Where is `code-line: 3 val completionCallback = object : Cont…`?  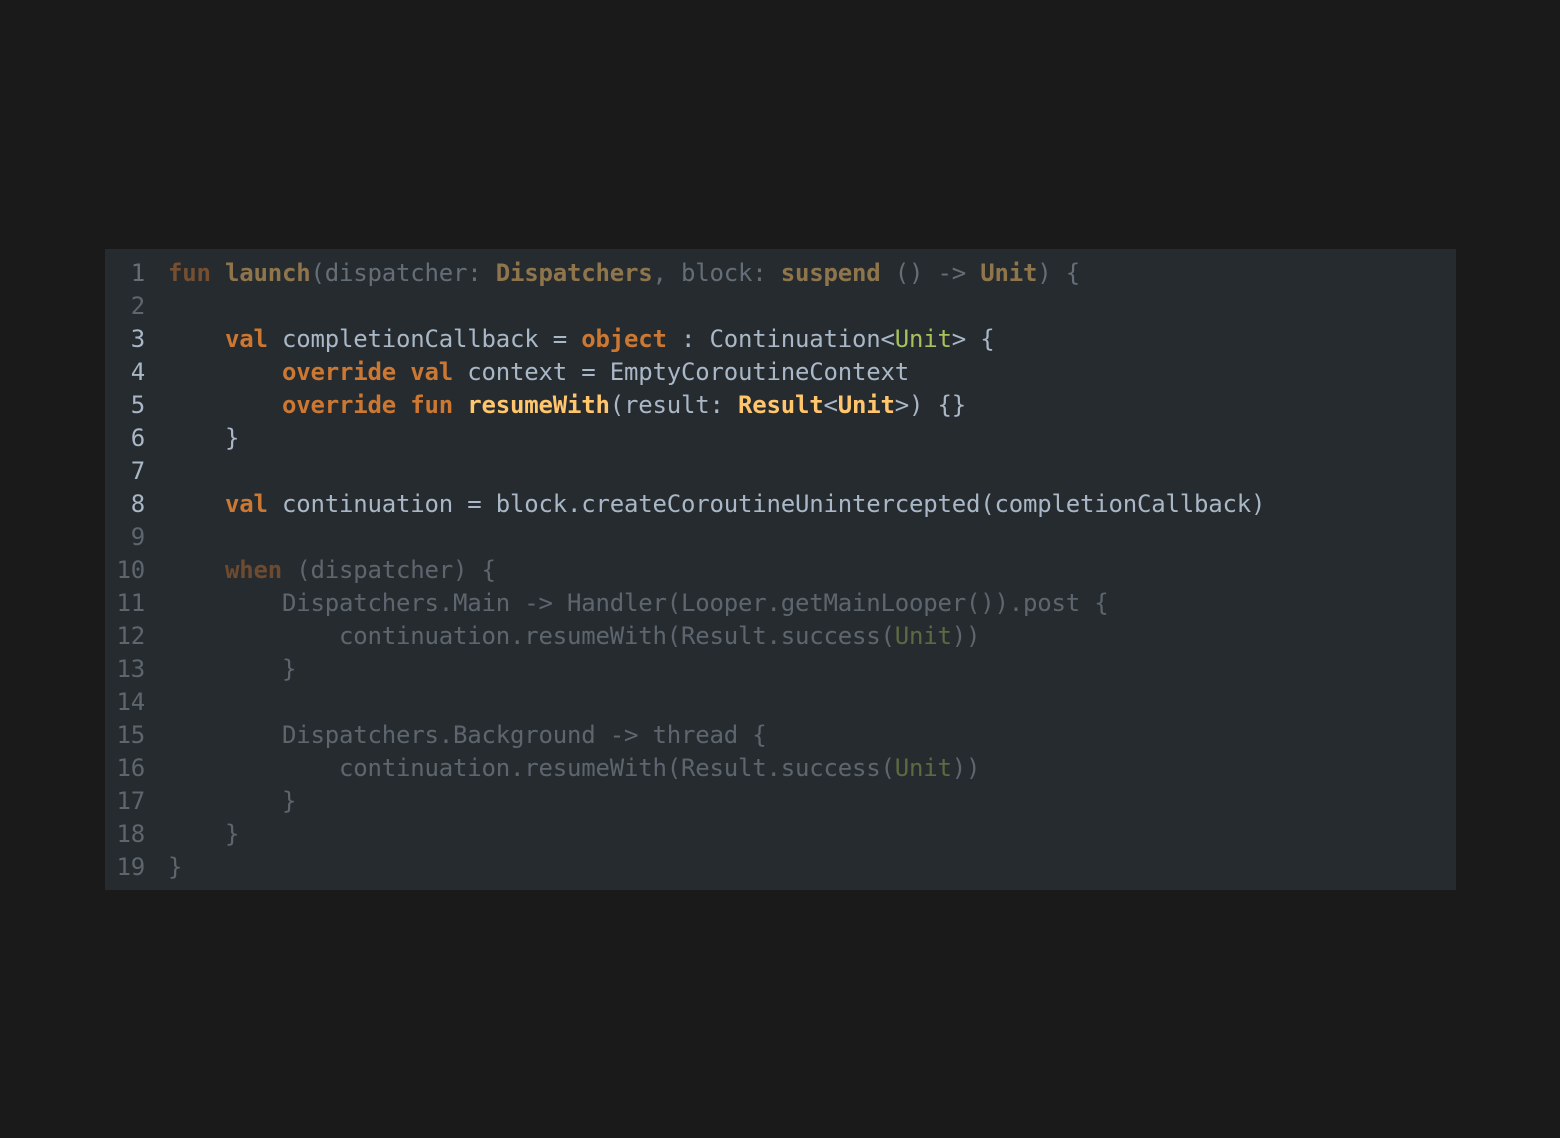
code-line: 3 val completionCallback = object : Cont… is located at coordinates (780, 339).